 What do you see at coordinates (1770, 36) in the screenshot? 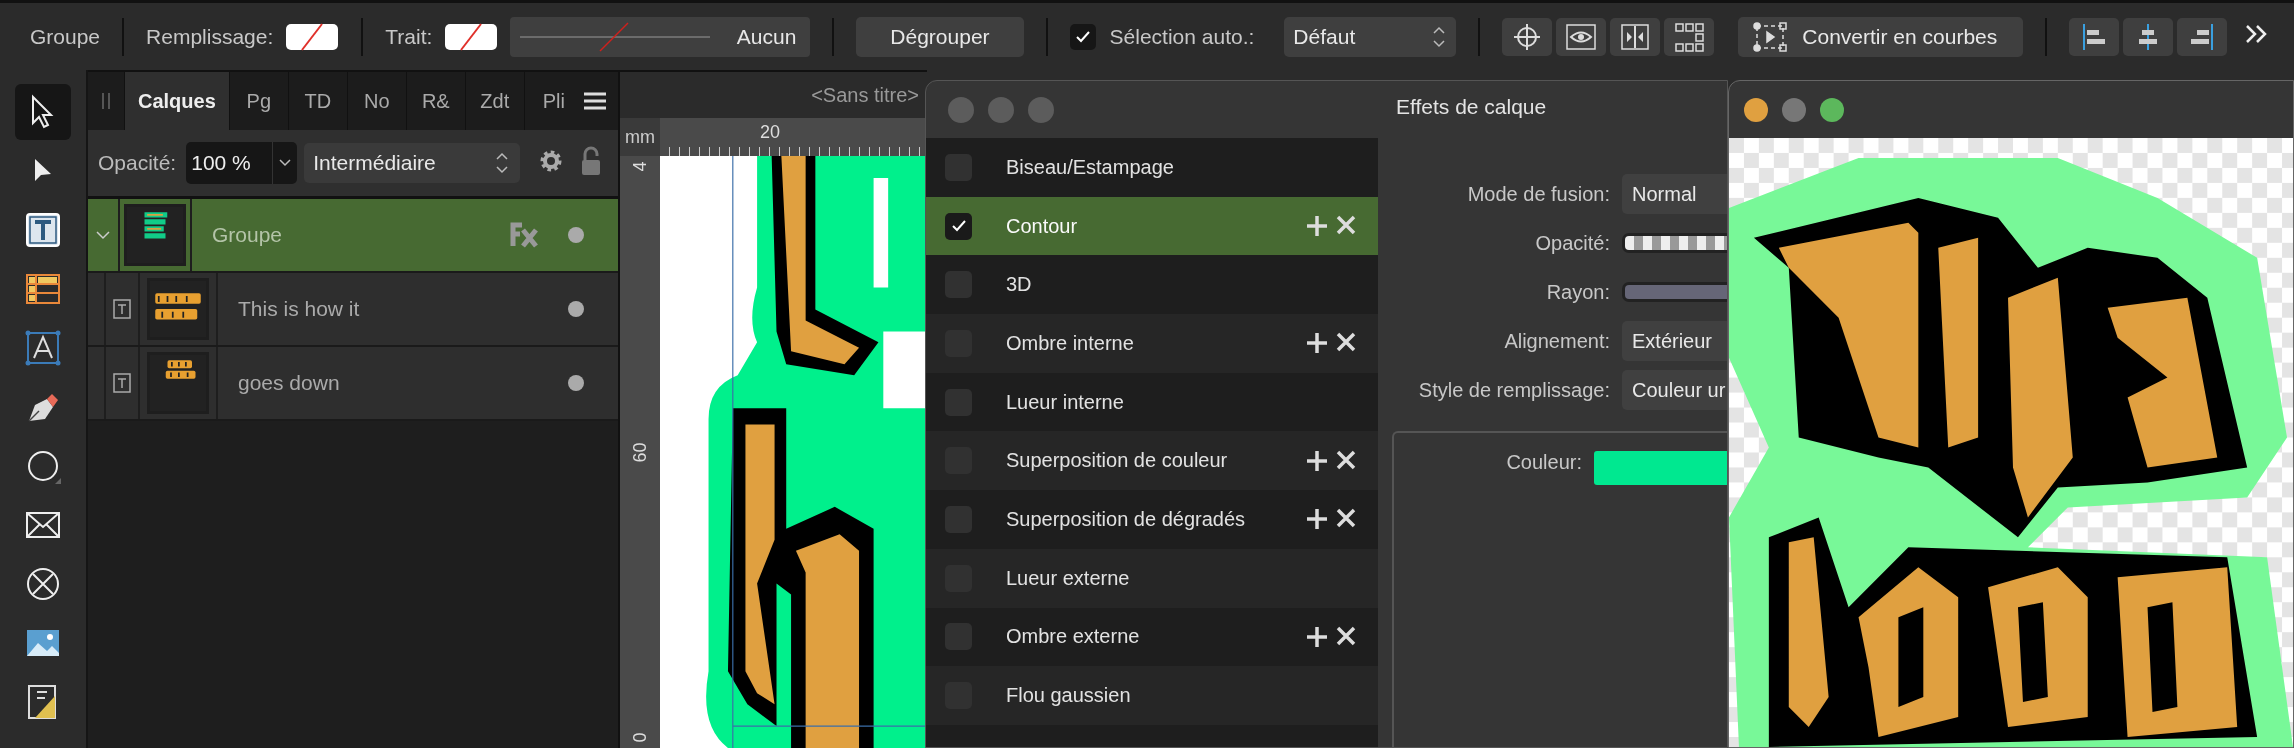
I see `convert-icon` at bounding box center [1770, 36].